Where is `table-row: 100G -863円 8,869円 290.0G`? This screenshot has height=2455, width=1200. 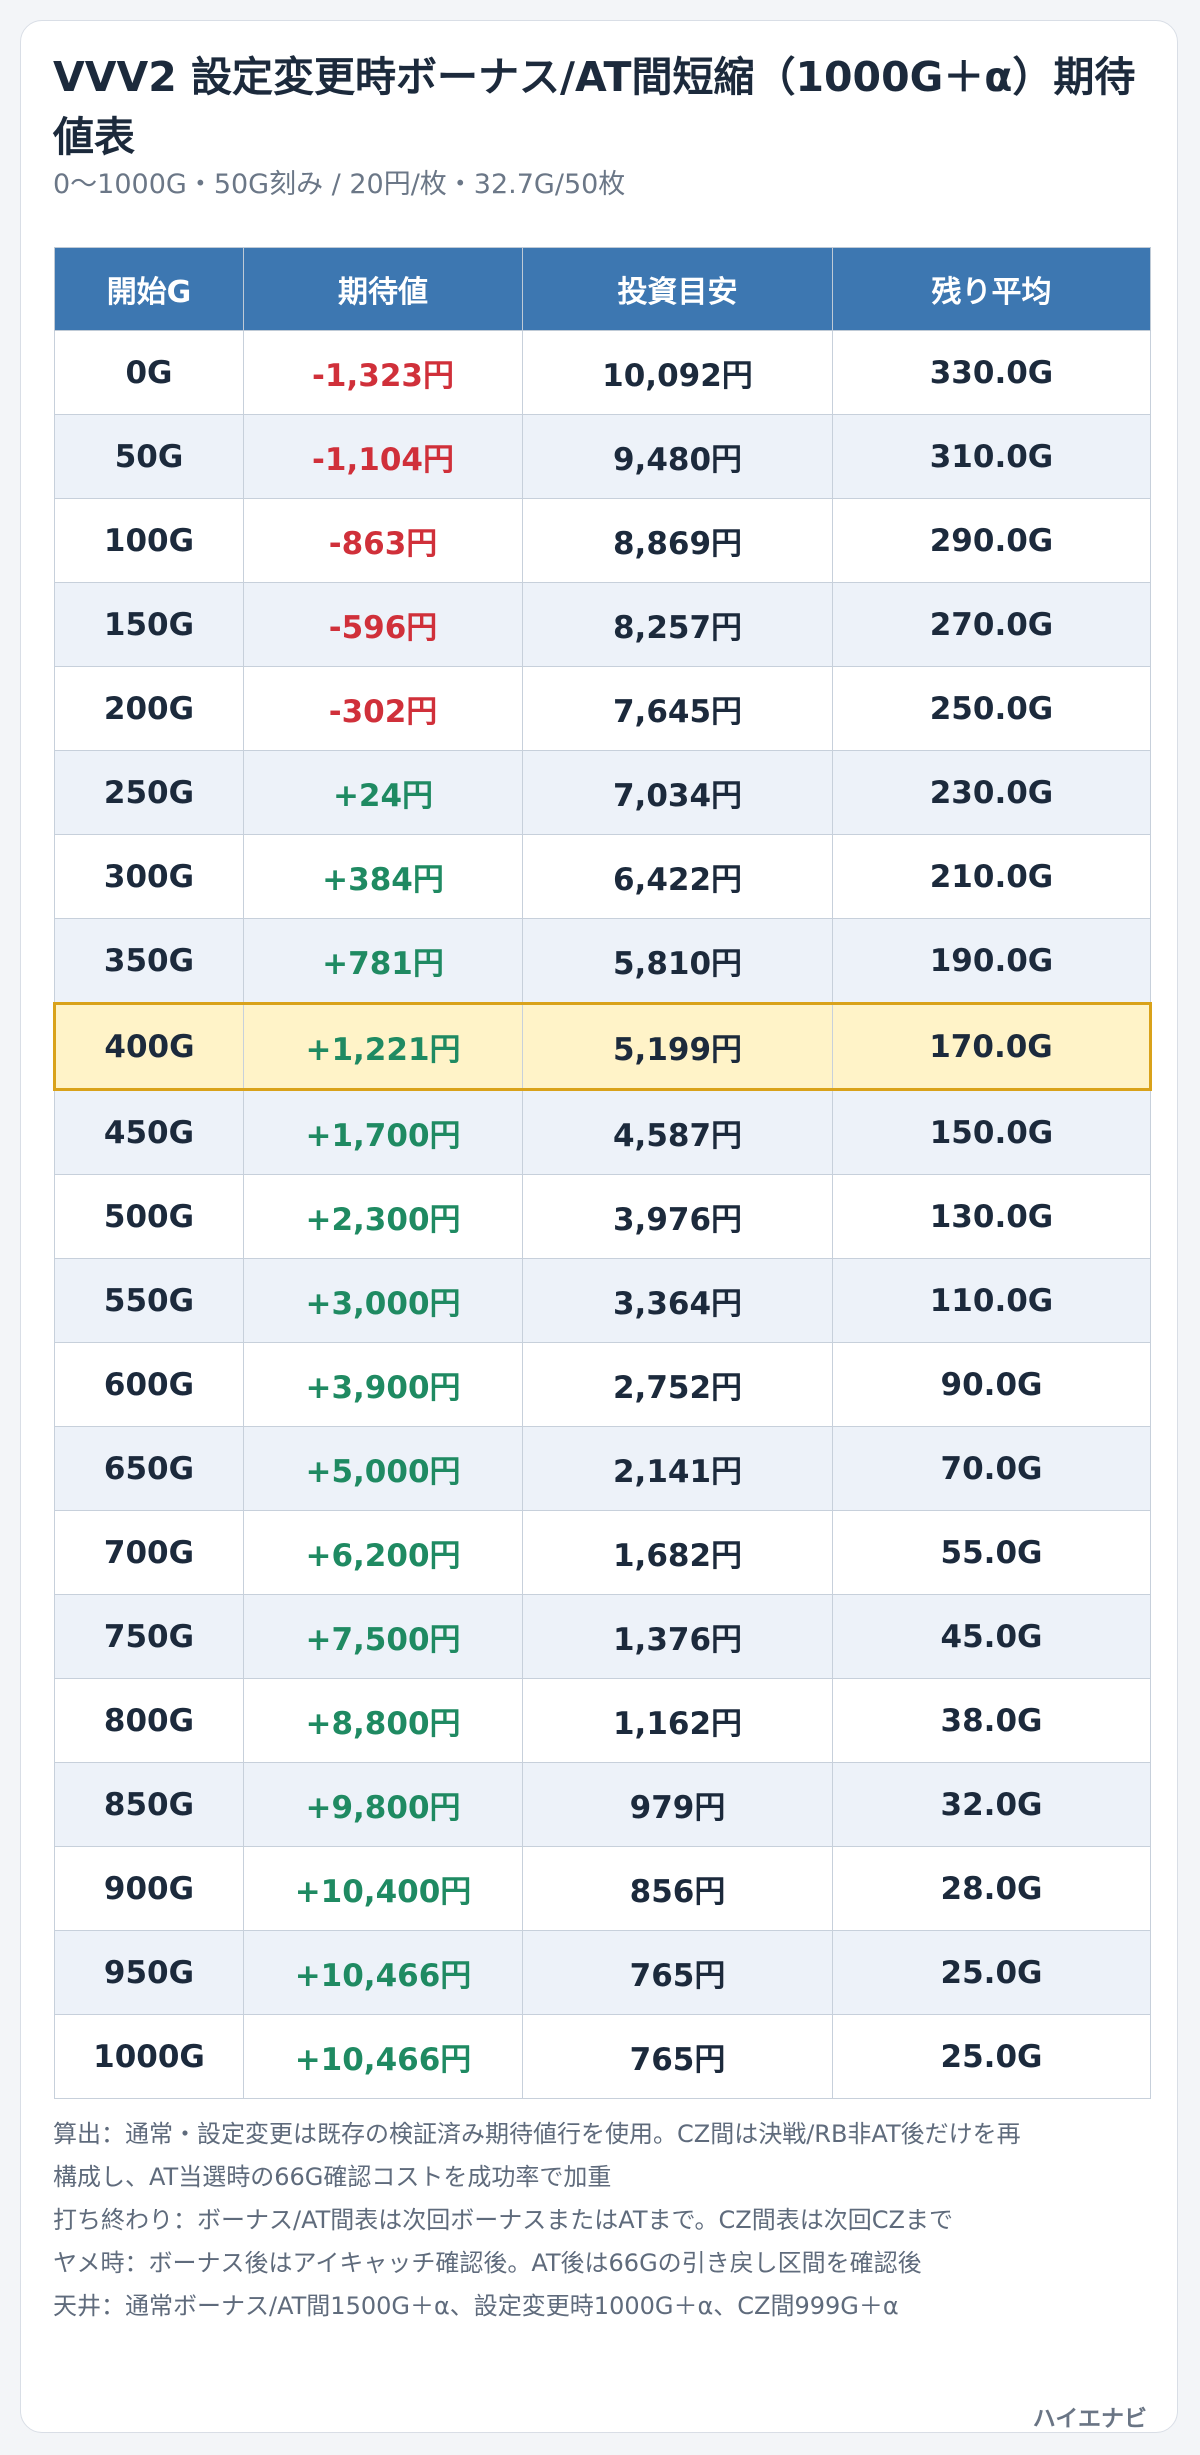 table-row: 100G -863円 8,869円 290.0G is located at coordinates (602, 540).